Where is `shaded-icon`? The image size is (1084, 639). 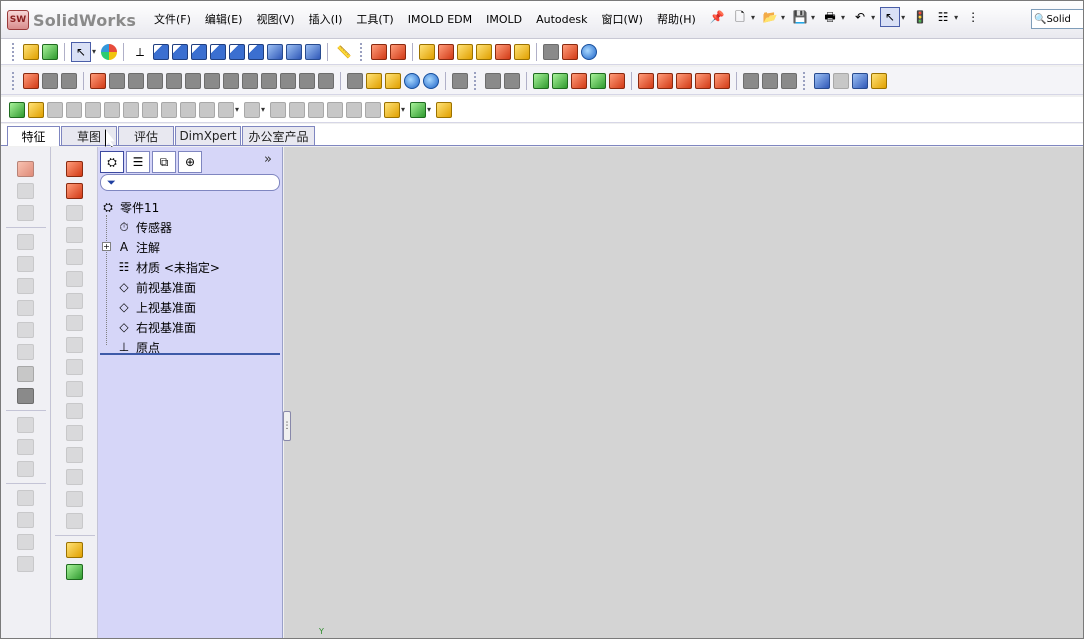
shaded-icon is located at coordinates (275, 51).